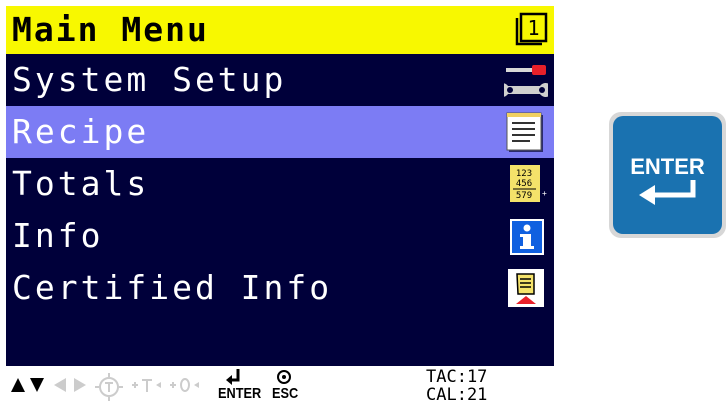 This screenshot has width=726, height=411. What do you see at coordinates (172, 287) in the screenshot?
I see `menu-item-label: Certified Info` at bounding box center [172, 287].